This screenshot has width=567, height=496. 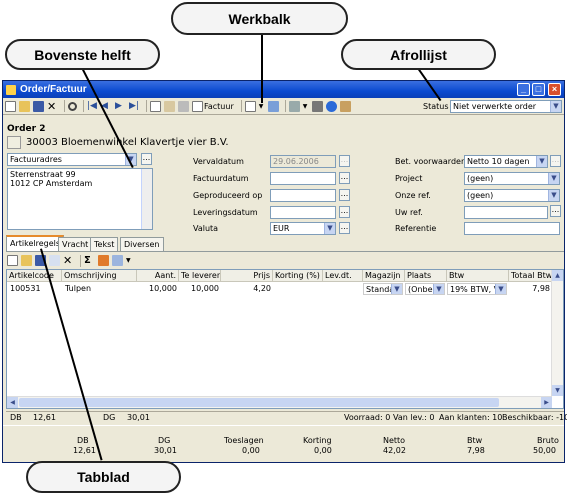 I want to click on geproduceerd-label: Geproduceerd op, so click(x=228, y=195).